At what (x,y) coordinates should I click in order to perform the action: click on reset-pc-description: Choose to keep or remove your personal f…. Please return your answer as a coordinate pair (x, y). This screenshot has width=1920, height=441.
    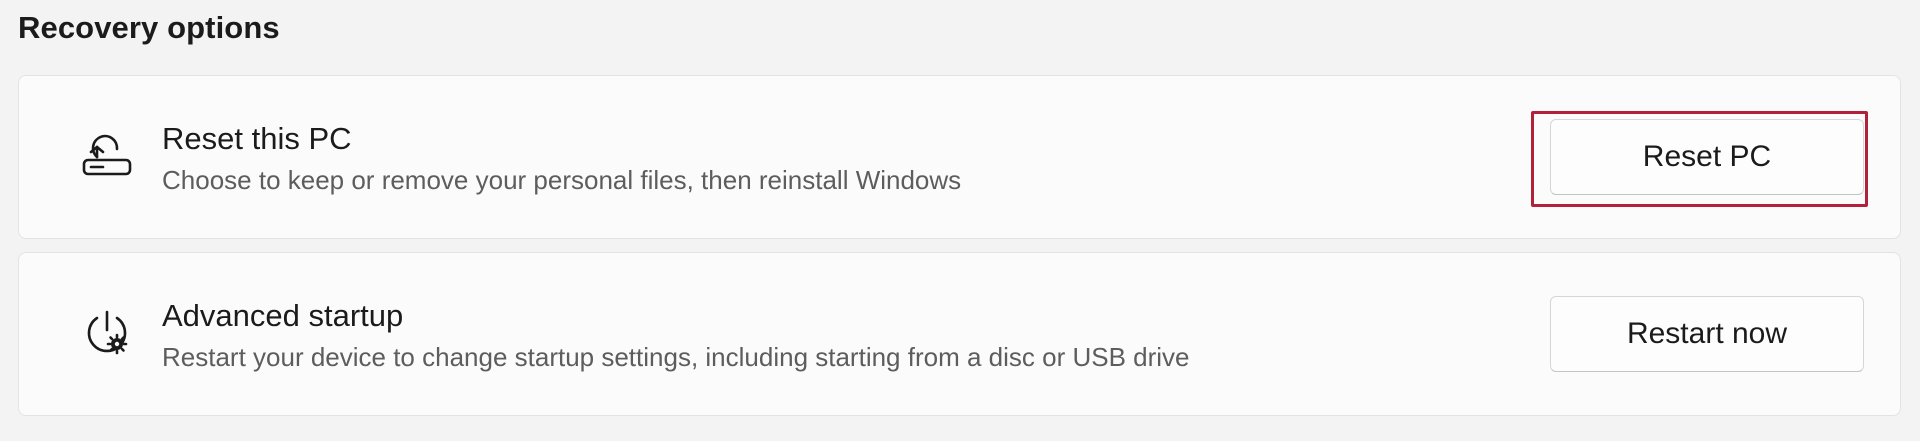
    Looking at the image, I should click on (562, 180).